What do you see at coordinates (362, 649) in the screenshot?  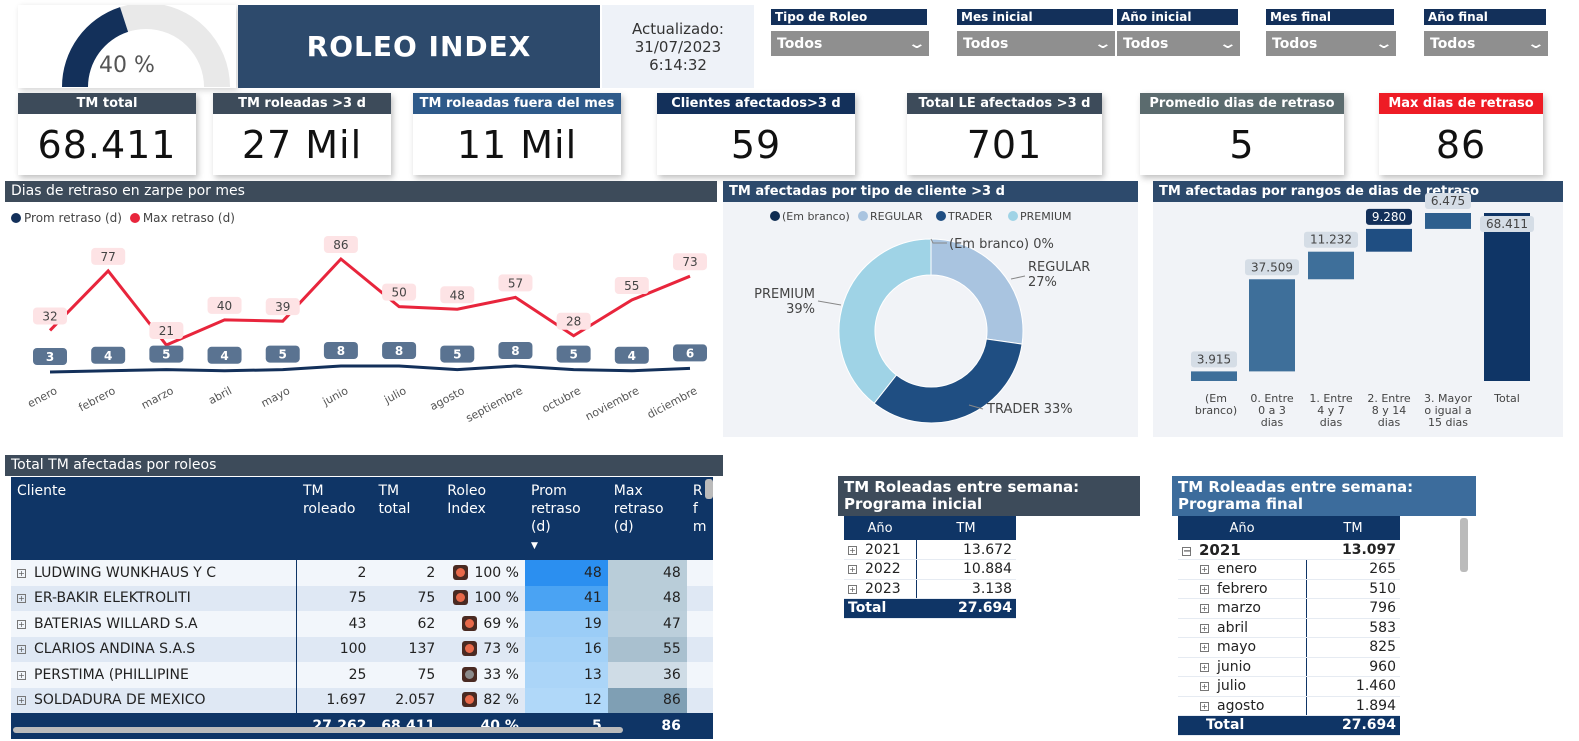 I see `table-row: + CLARIOS ANDINA S.A.S 100 137 73 % 16 55` at bounding box center [362, 649].